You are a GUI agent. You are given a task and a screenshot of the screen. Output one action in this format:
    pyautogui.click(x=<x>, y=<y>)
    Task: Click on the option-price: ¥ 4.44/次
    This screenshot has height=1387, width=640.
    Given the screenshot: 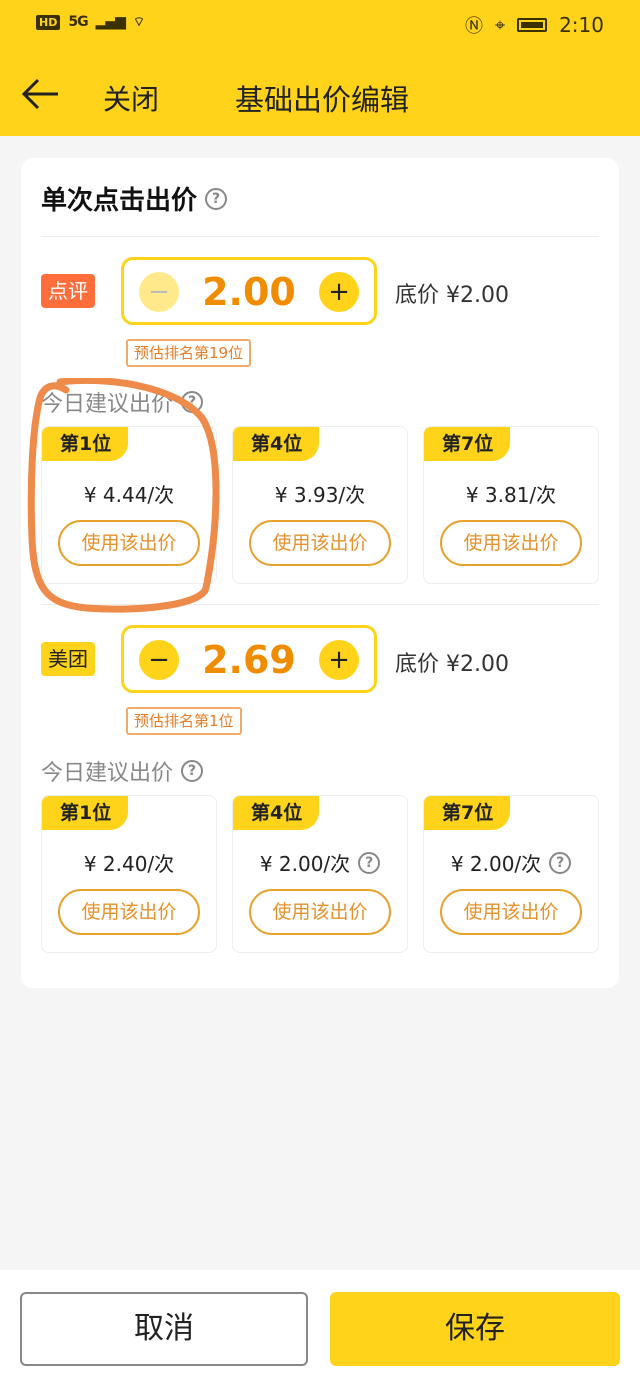 What is the action you would take?
    pyautogui.click(x=129, y=493)
    